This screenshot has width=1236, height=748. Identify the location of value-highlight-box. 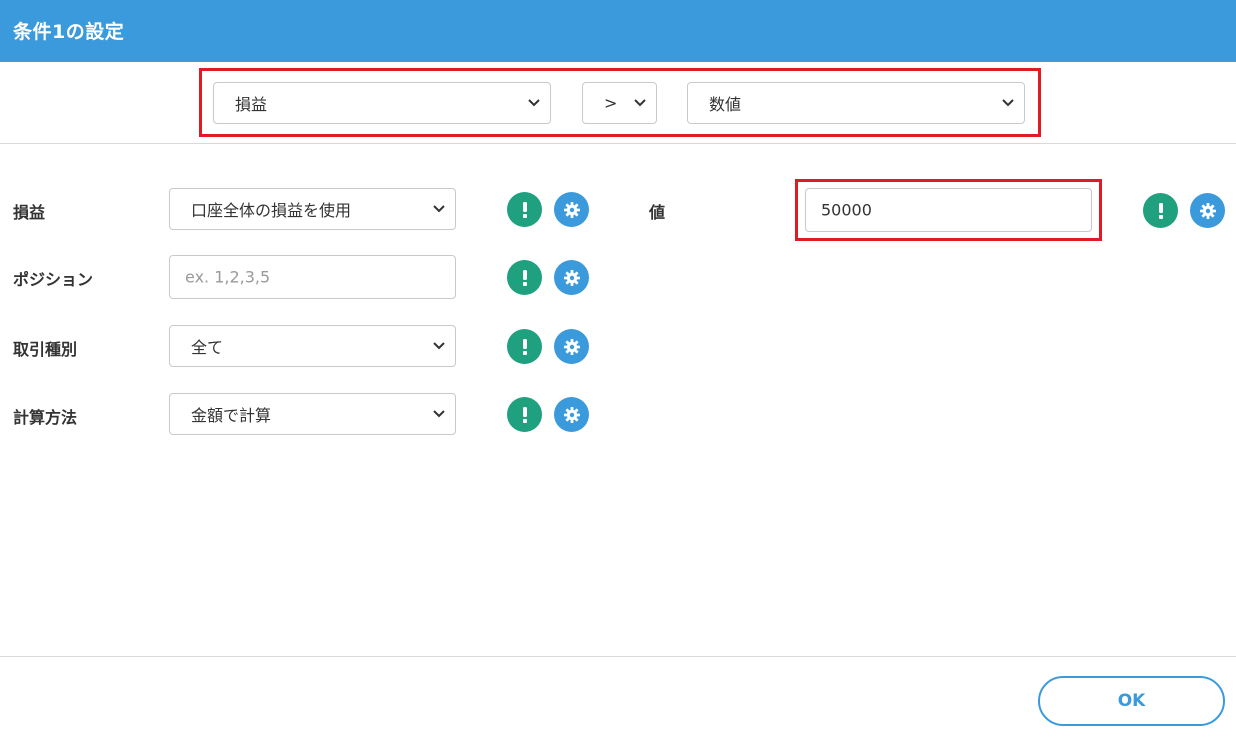
(948, 210).